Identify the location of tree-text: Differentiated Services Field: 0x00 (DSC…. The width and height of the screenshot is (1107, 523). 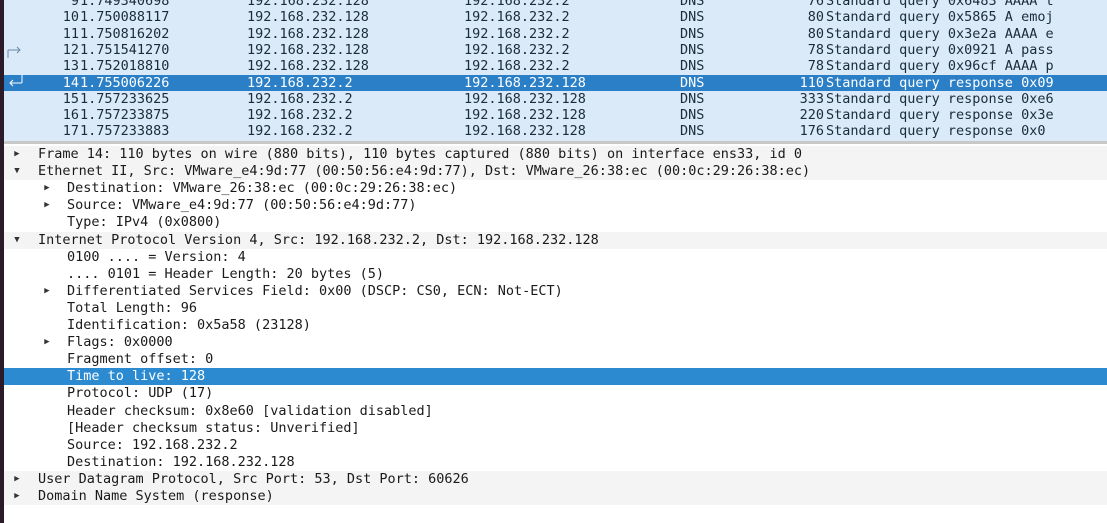
(315, 290).